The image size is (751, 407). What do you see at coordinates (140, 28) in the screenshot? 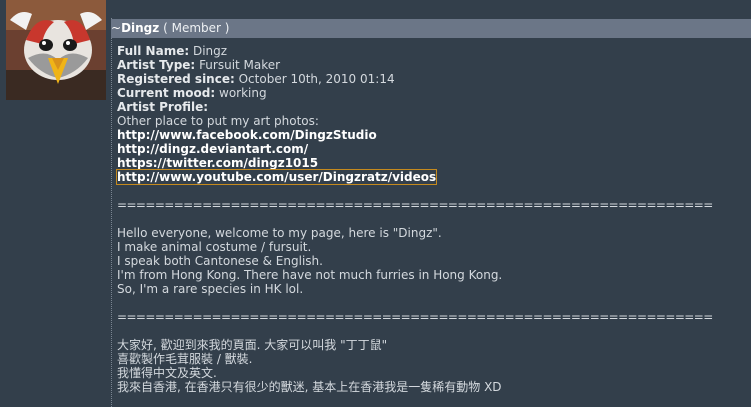
I see `user-name: Dingz` at bounding box center [140, 28].